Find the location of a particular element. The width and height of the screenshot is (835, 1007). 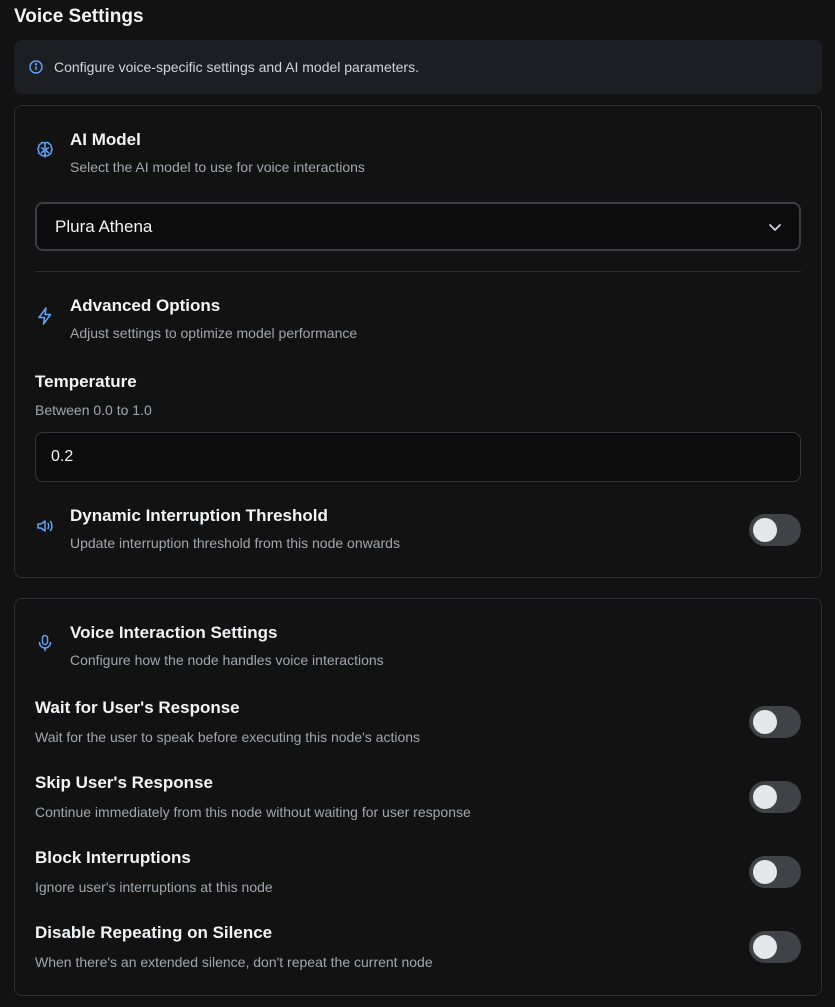

ai-model-selected-value: Plura Athena is located at coordinates (104, 226).